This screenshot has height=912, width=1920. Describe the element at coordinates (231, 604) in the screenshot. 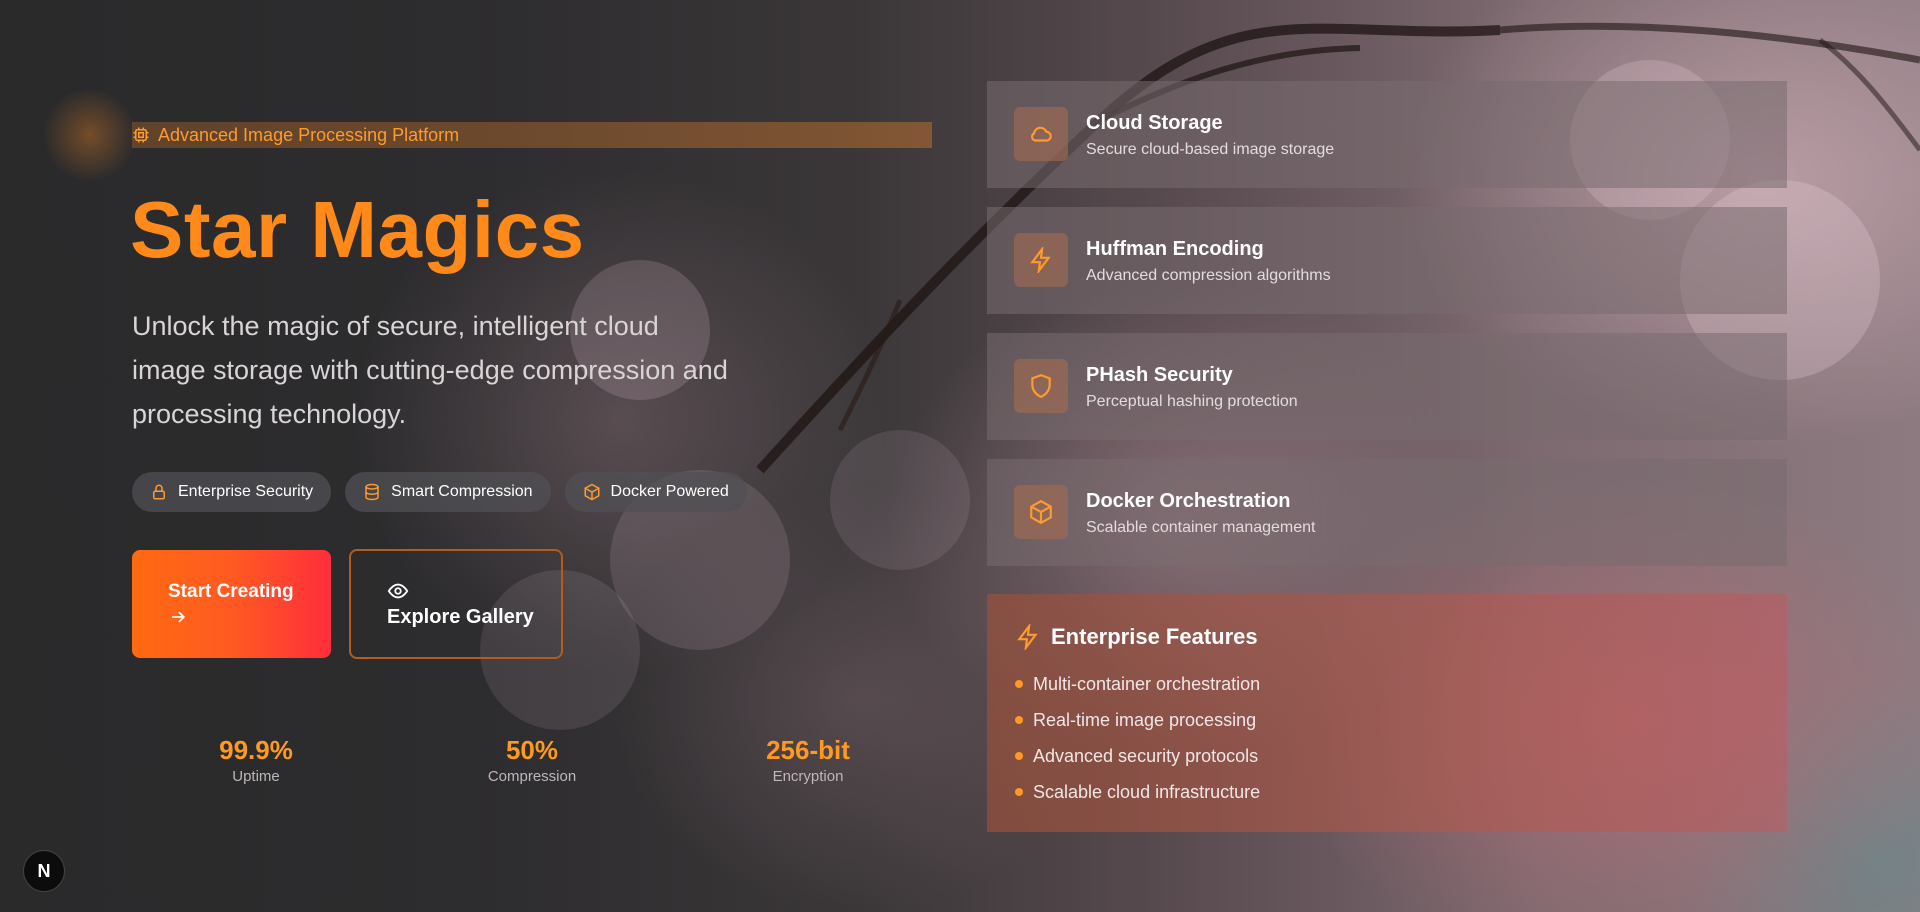

I see `start-creating-button: Start Creating` at that location.